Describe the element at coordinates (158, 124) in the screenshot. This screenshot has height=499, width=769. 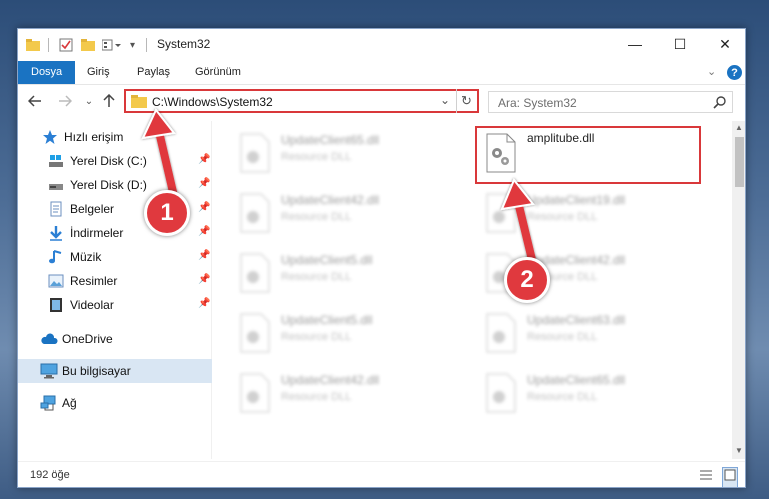
I see `arrow-1-head` at that location.